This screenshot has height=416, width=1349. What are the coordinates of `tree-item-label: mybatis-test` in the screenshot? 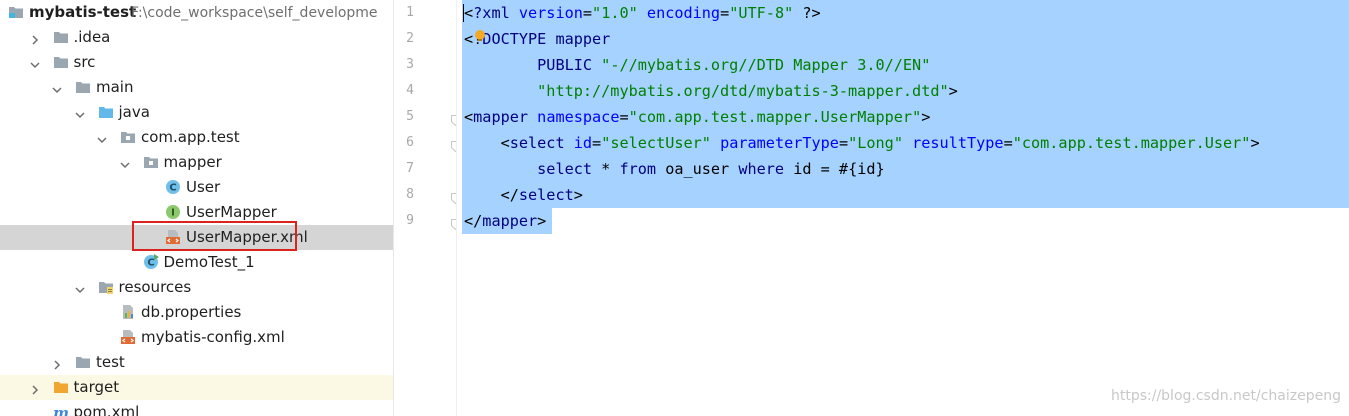 It's located at (83, 12).